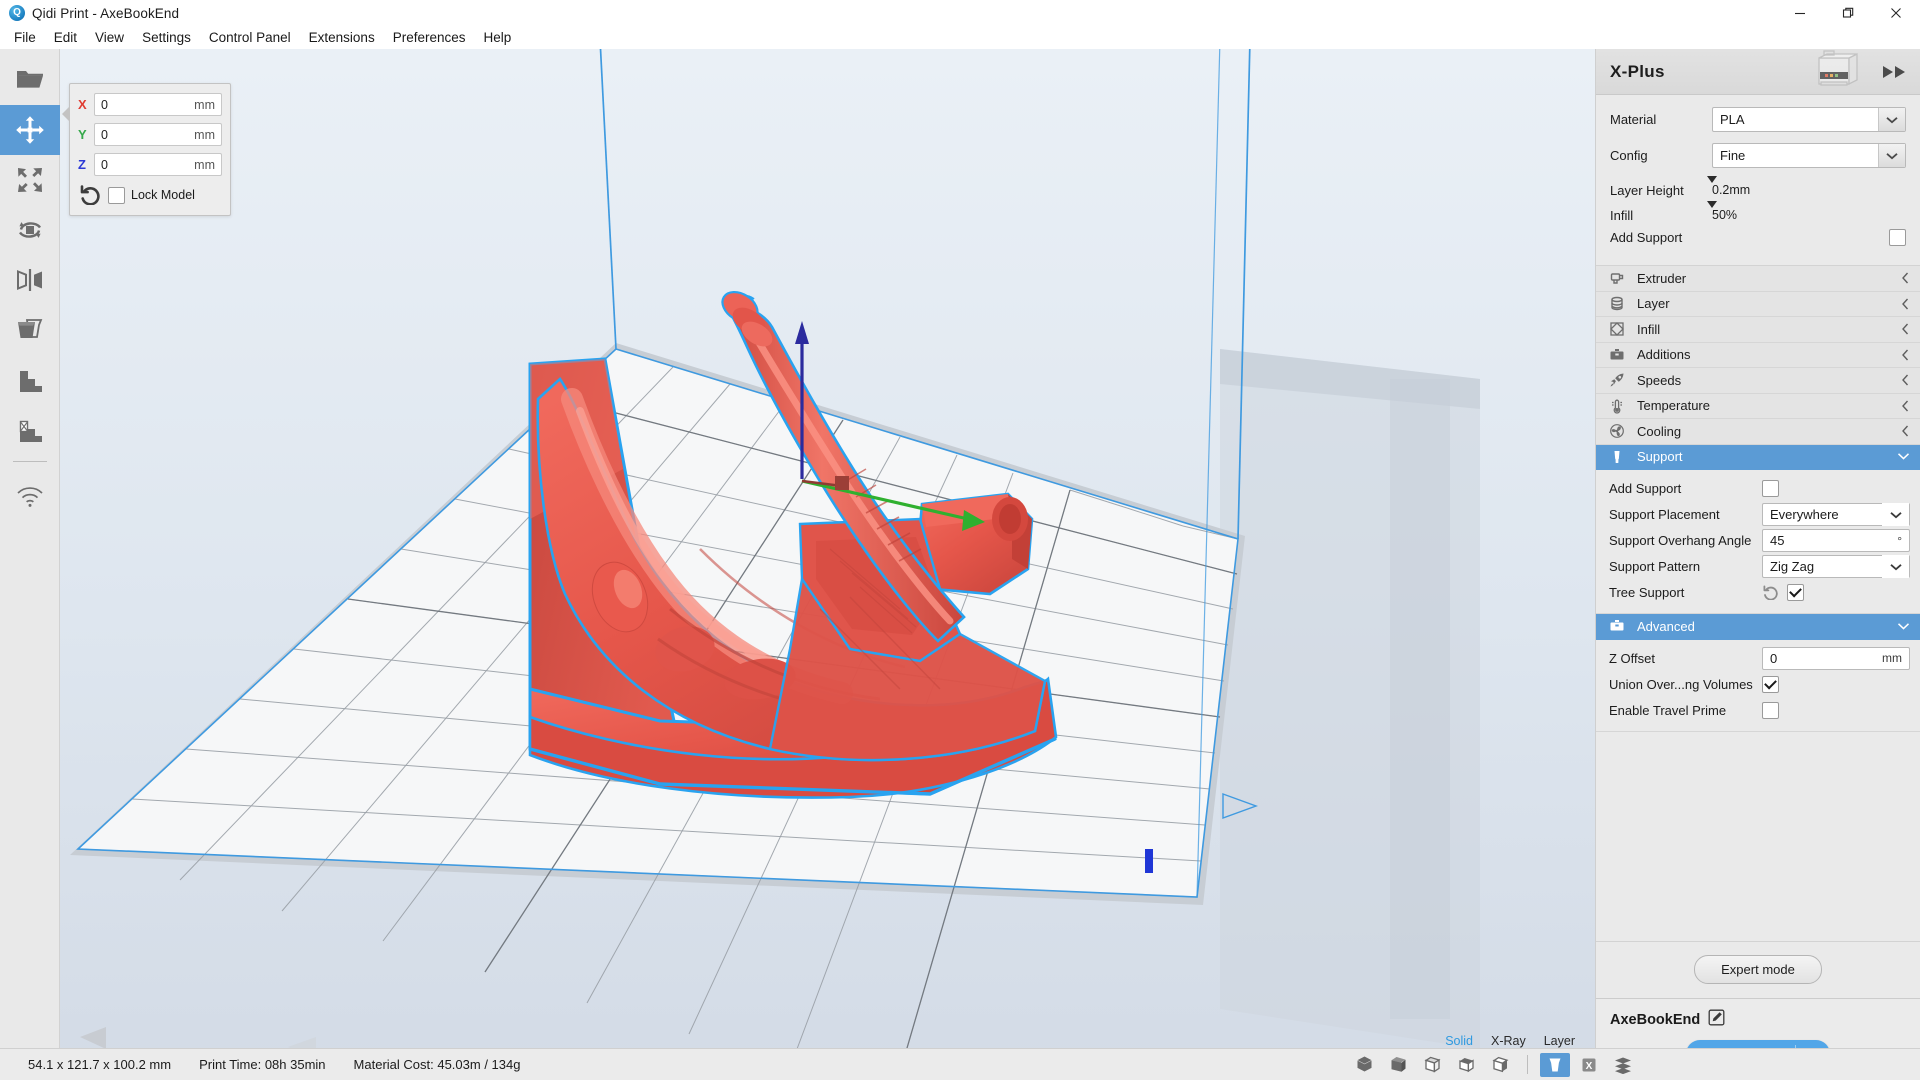 This screenshot has height=1080, width=1920. Describe the element at coordinates (1759, 658) in the screenshot. I see `z-offset-row: Z Offset 0 mm` at that location.